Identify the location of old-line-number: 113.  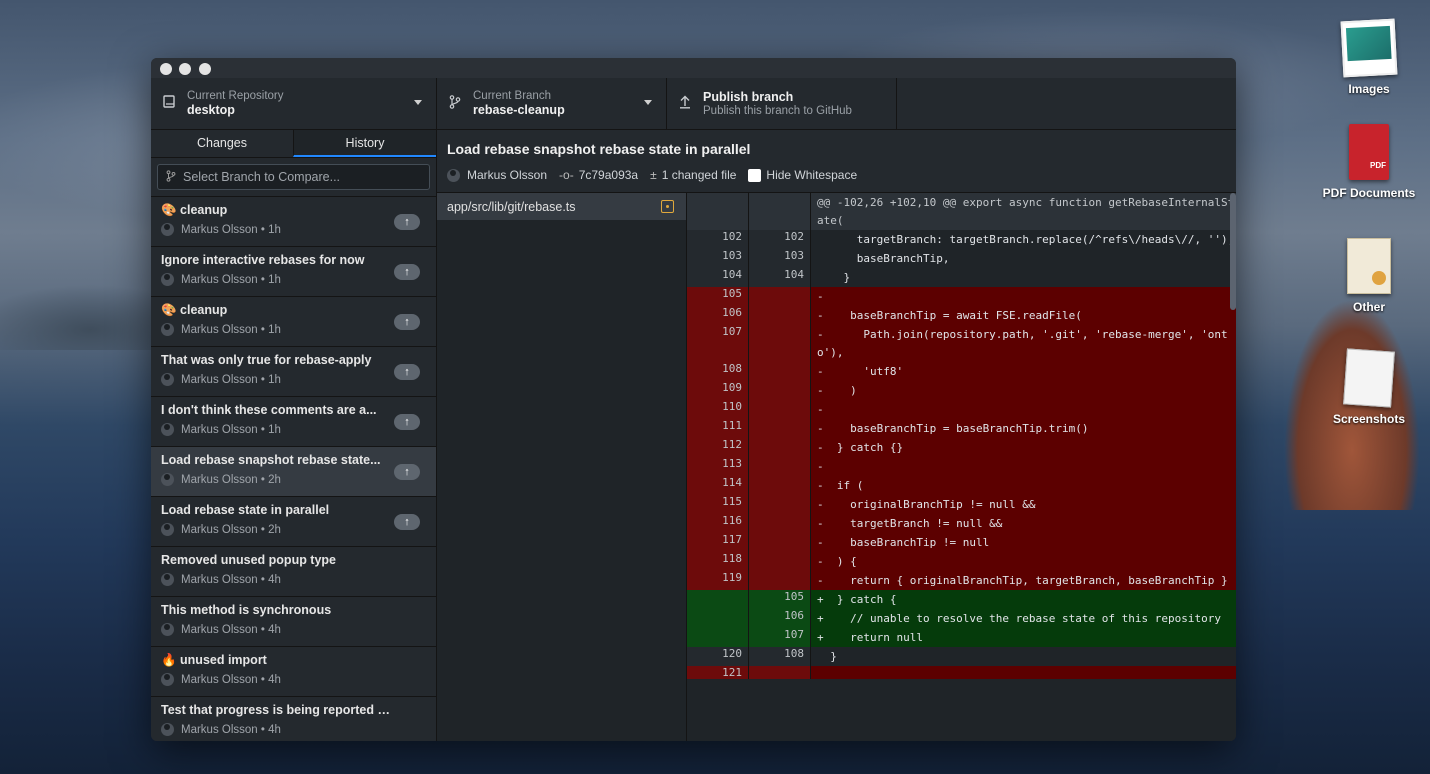
(718, 466).